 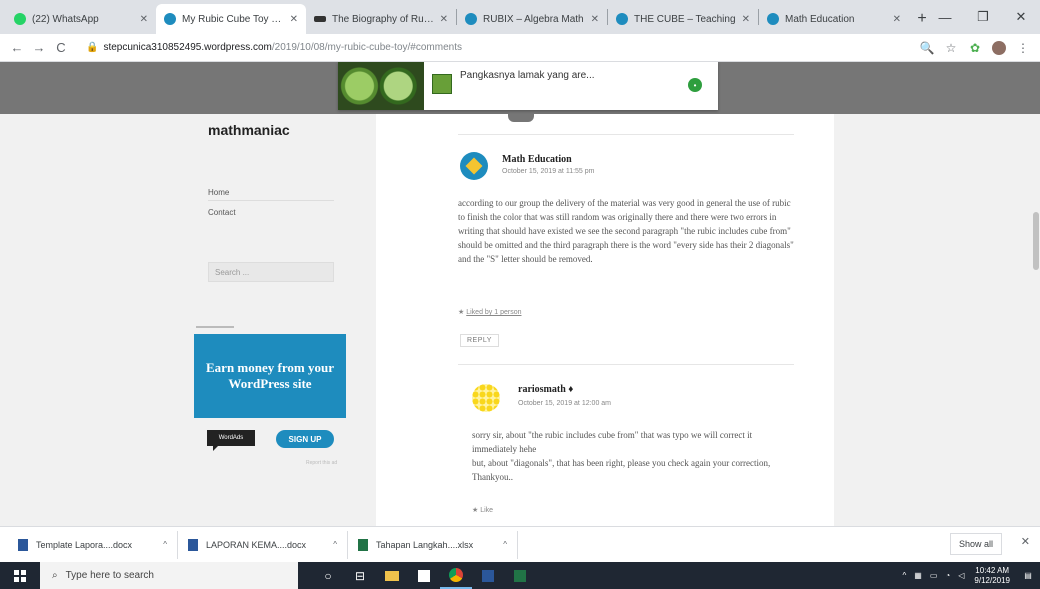 I want to click on reload-button: C, so click(x=61, y=48).